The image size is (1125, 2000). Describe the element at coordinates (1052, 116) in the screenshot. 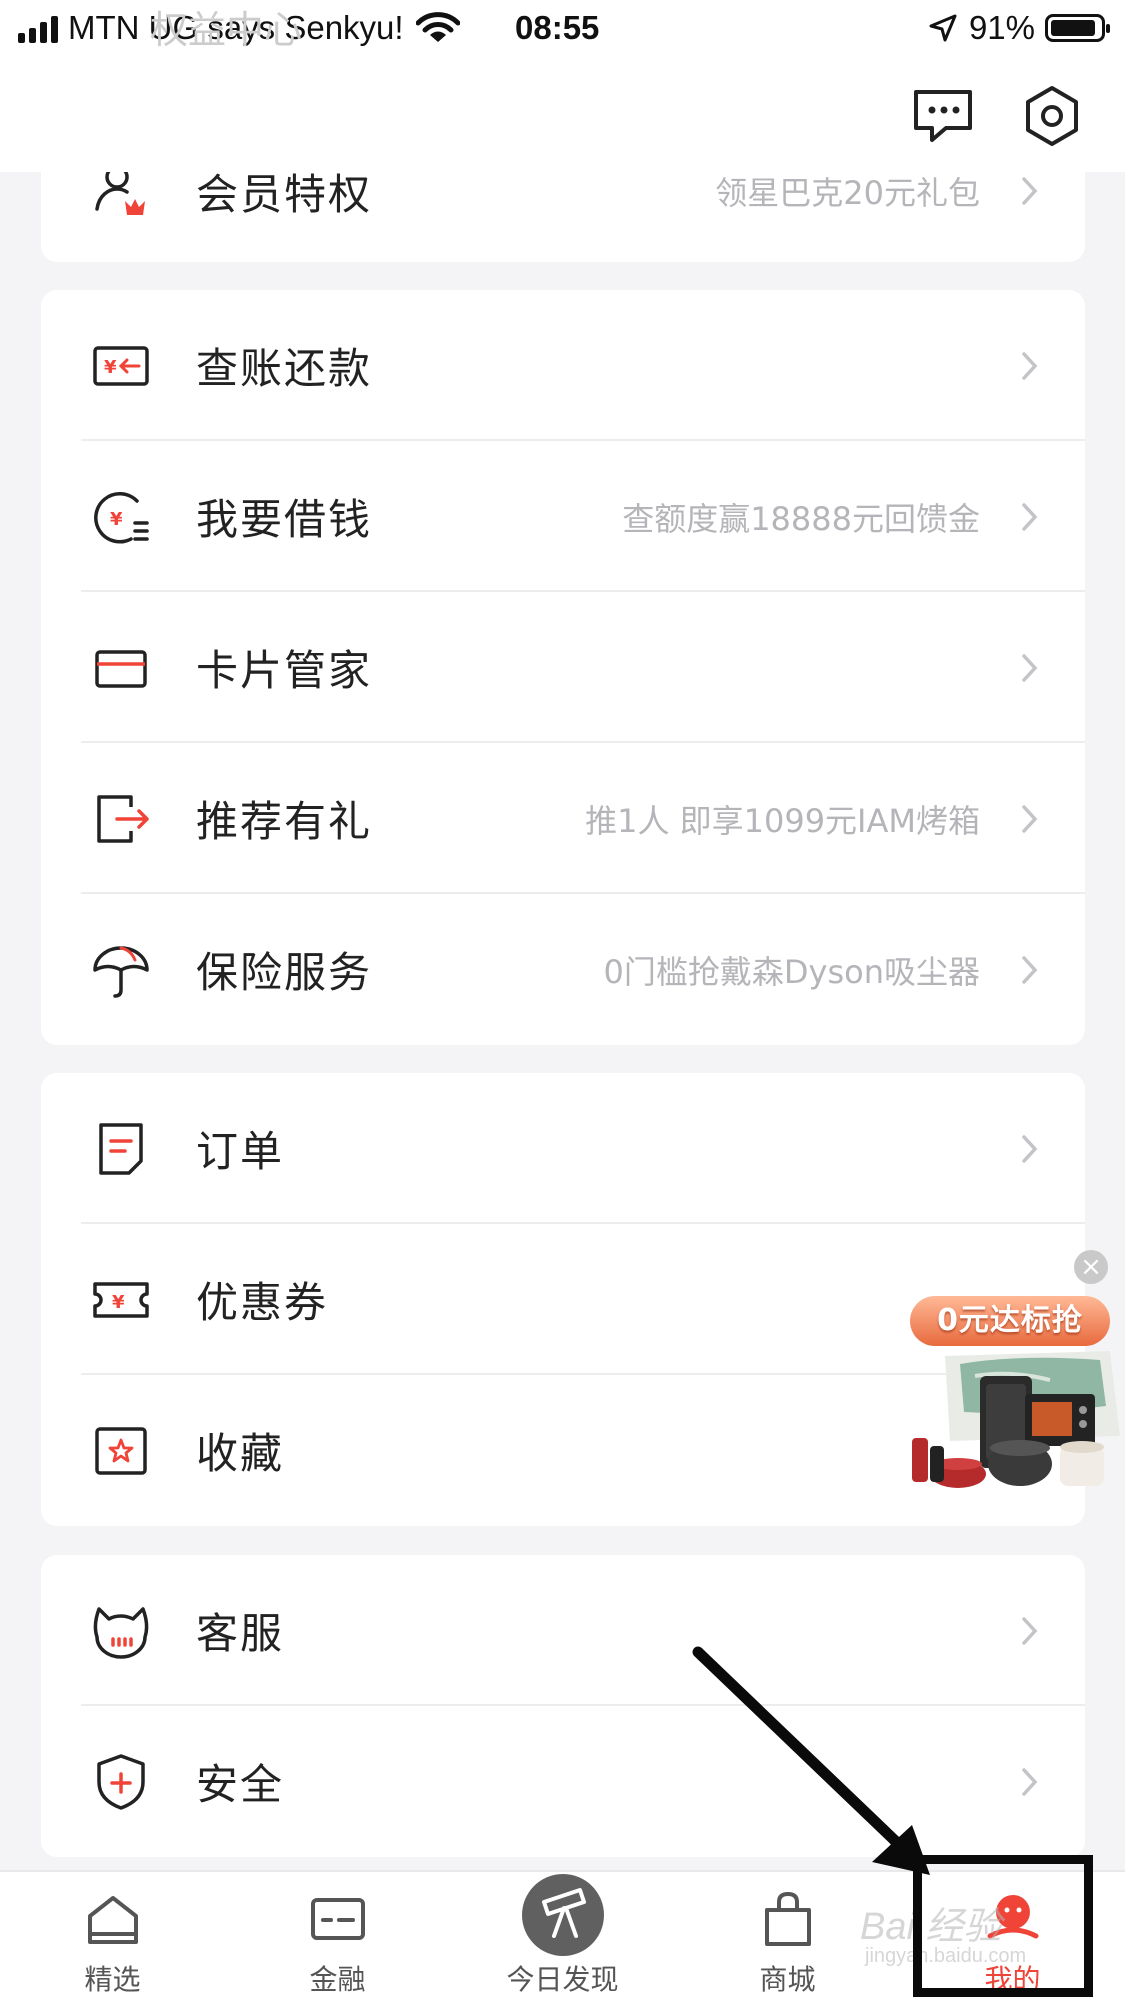

I see `settings-icon` at that location.